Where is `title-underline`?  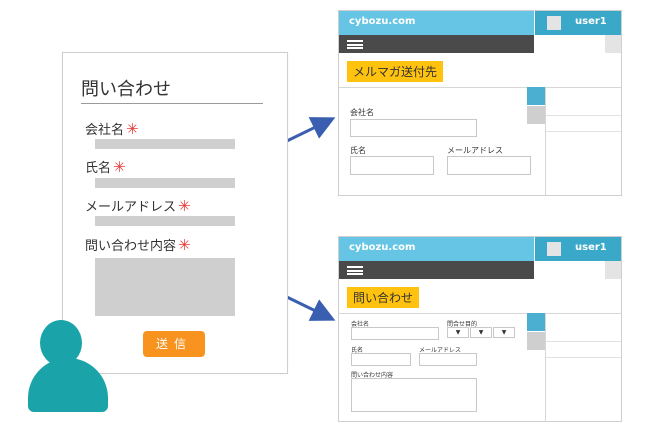 title-underline is located at coordinates (172, 103).